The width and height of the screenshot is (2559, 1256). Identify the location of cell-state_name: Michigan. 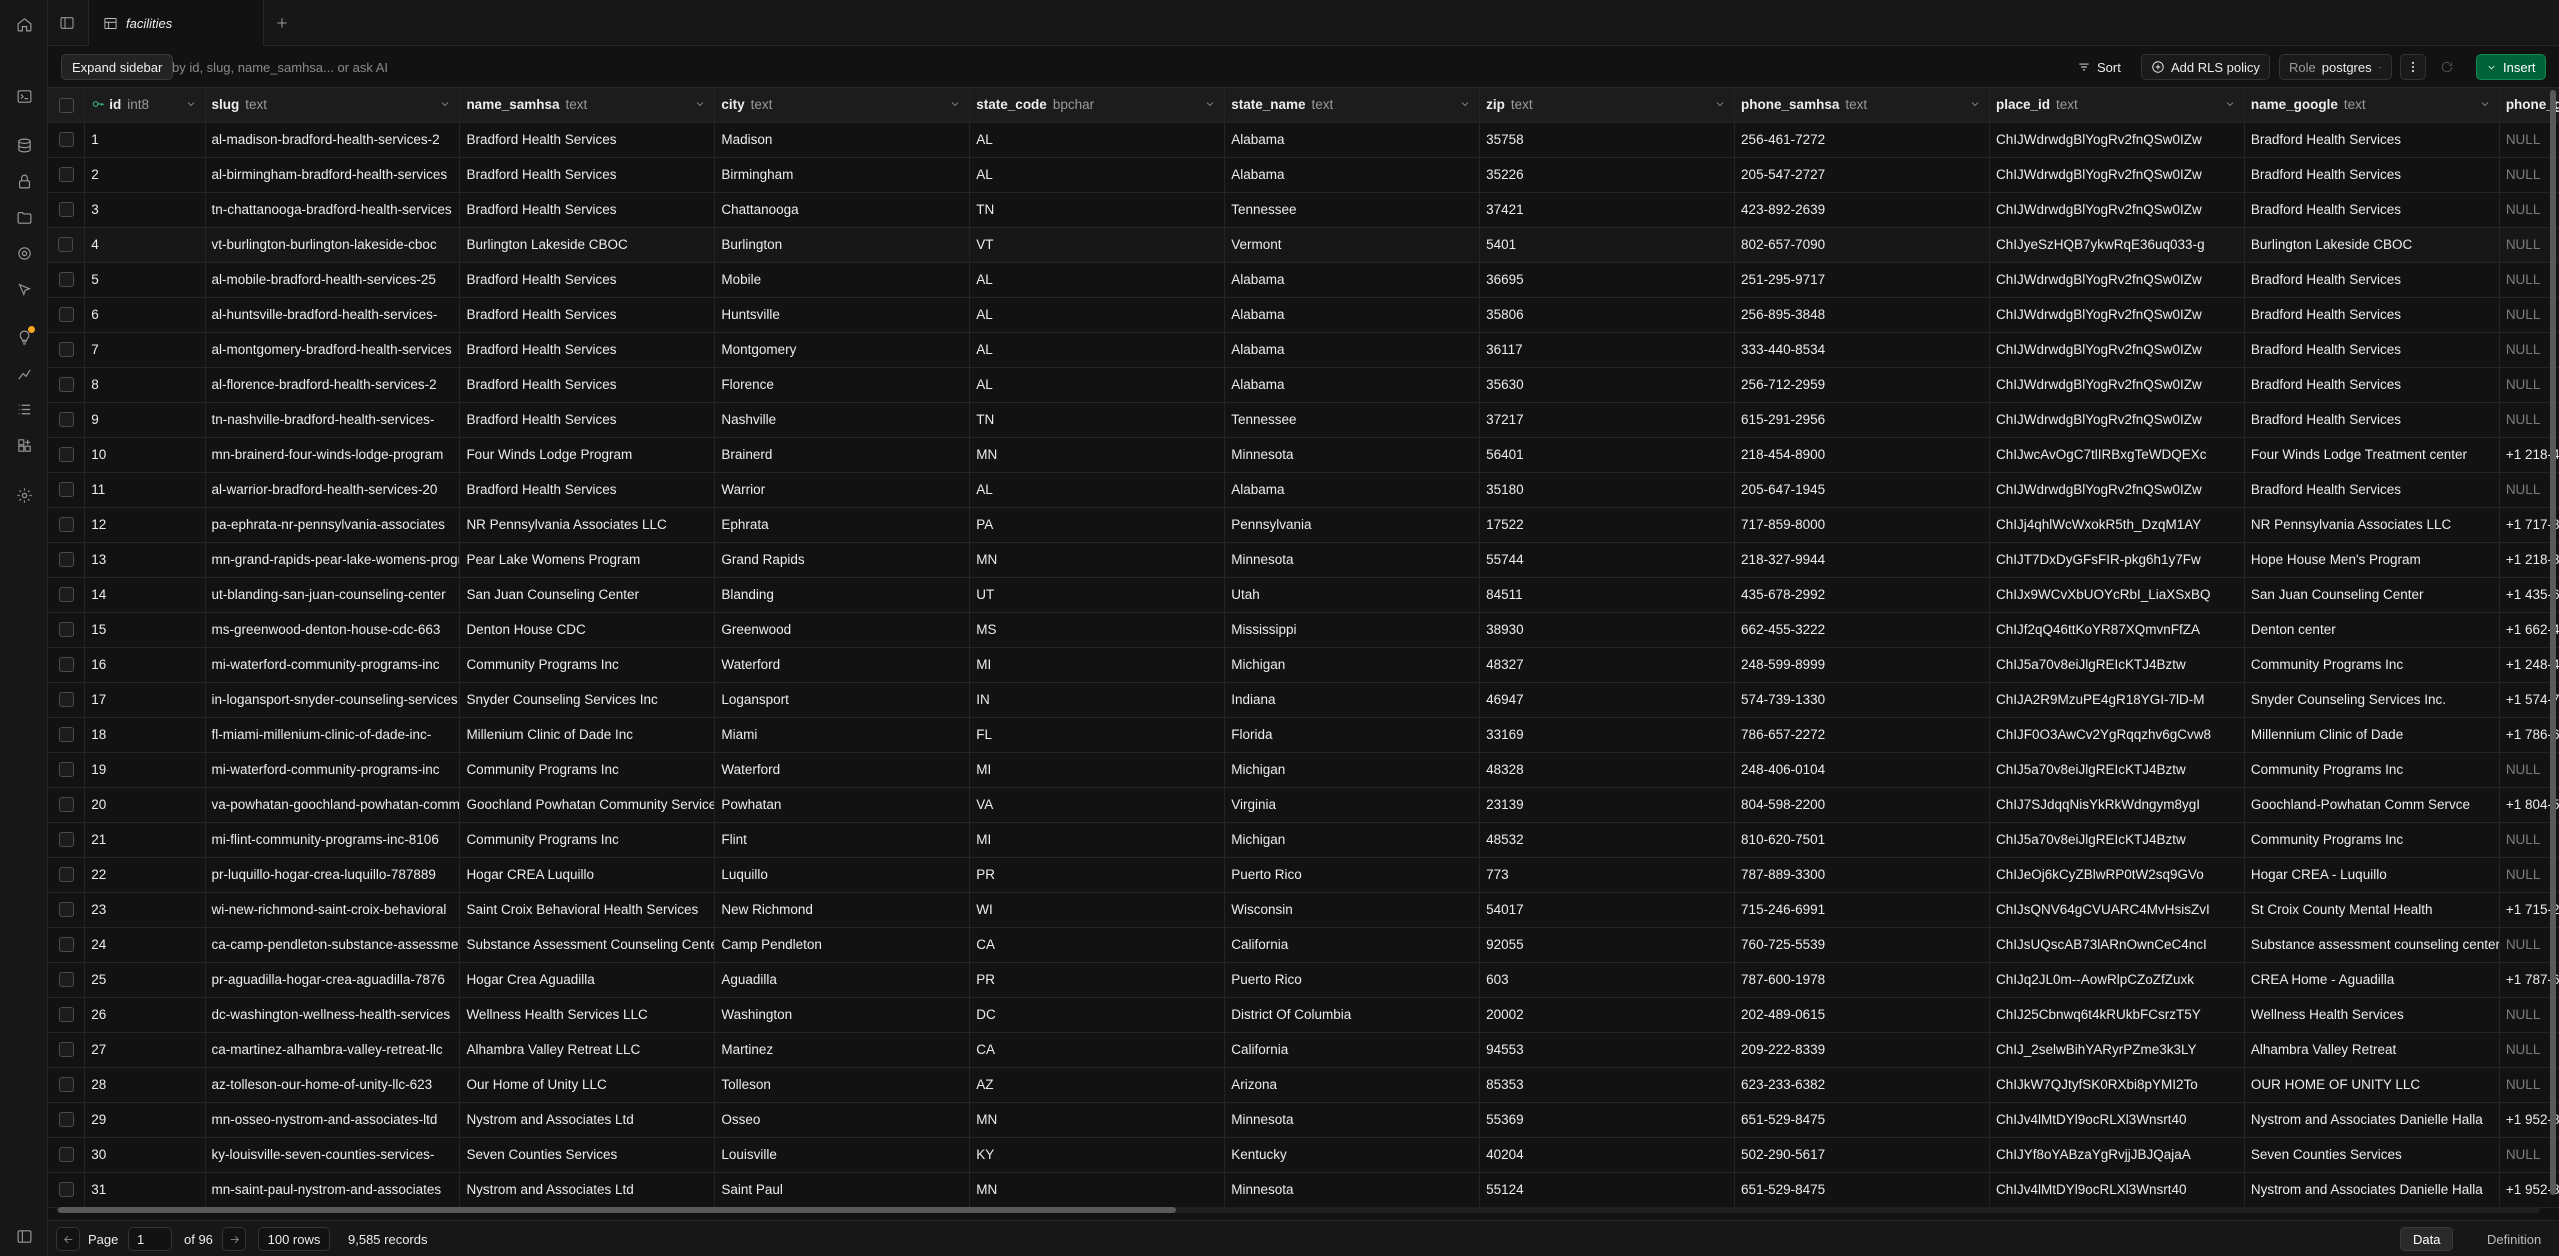
(1352, 665).